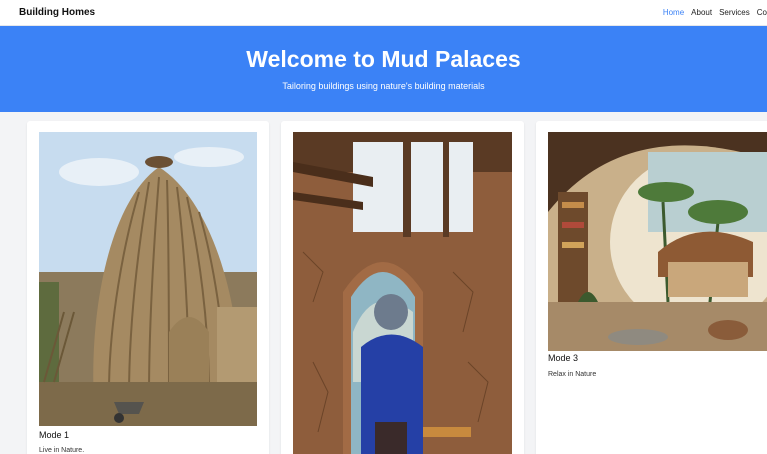  I want to click on card-description: Relax in Nature, so click(572, 374).